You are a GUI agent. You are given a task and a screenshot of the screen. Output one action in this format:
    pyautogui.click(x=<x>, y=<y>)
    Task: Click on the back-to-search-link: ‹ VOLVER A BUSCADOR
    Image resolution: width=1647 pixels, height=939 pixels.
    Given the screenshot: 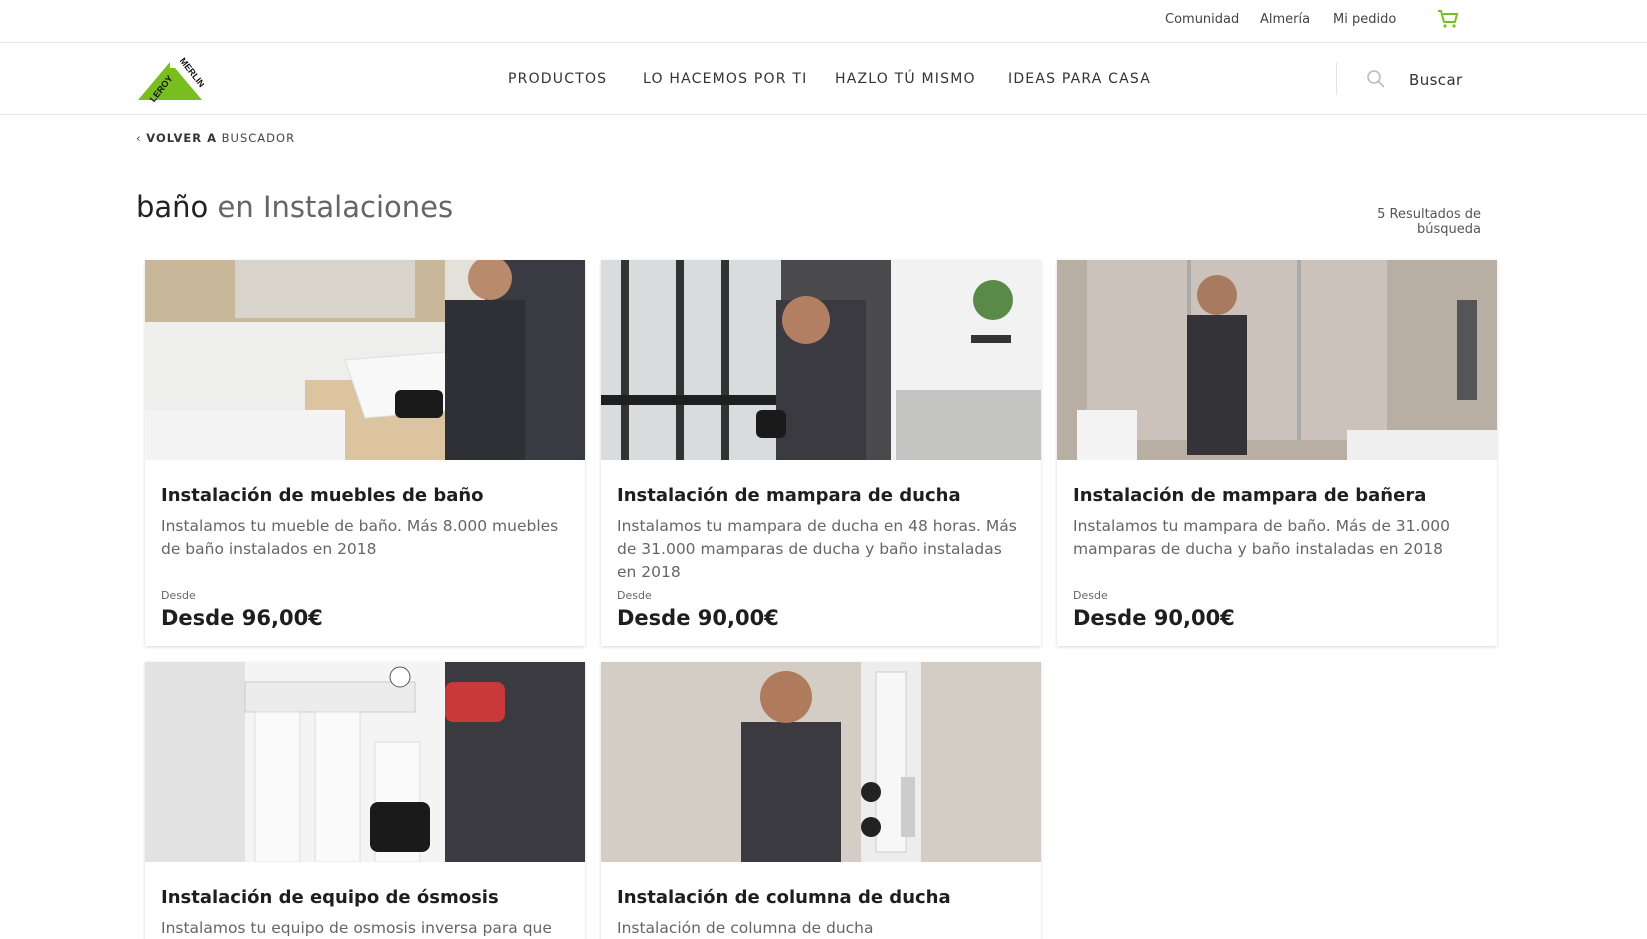 What is the action you would take?
    pyautogui.click(x=215, y=138)
    